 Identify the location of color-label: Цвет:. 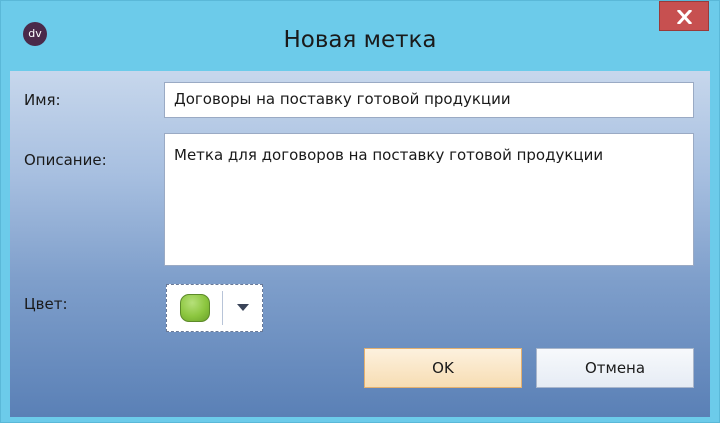
(46, 304).